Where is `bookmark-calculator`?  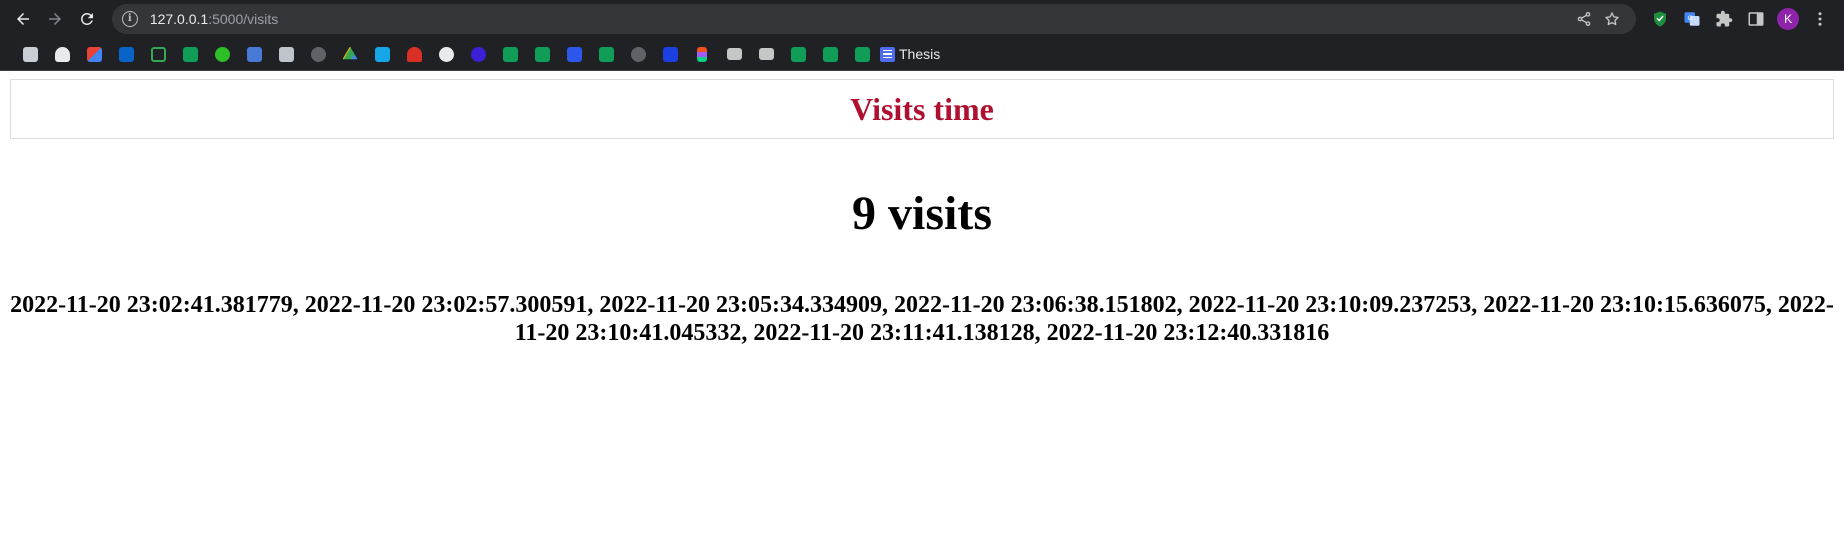
bookmark-calculator is located at coordinates (286, 54).